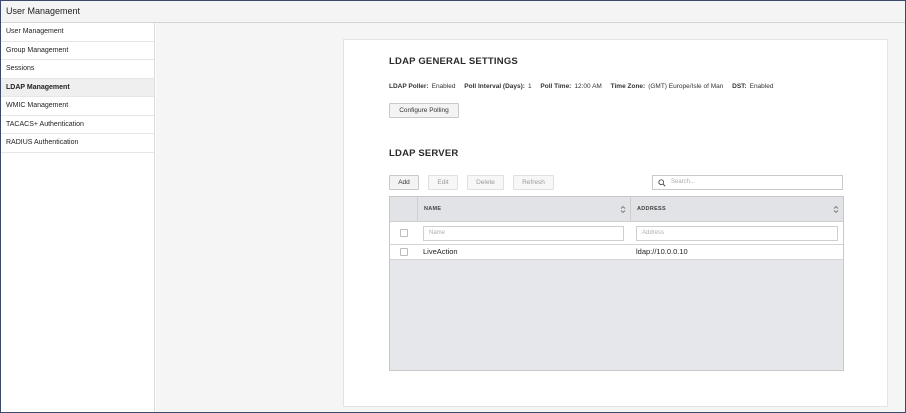 This screenshot has height=413, width=906. What do you see at coordinates (616, 252) in the screenshot?
I see `table-row: LiveAction ldap://10.0.0.10` at bounding box center [616, 252].